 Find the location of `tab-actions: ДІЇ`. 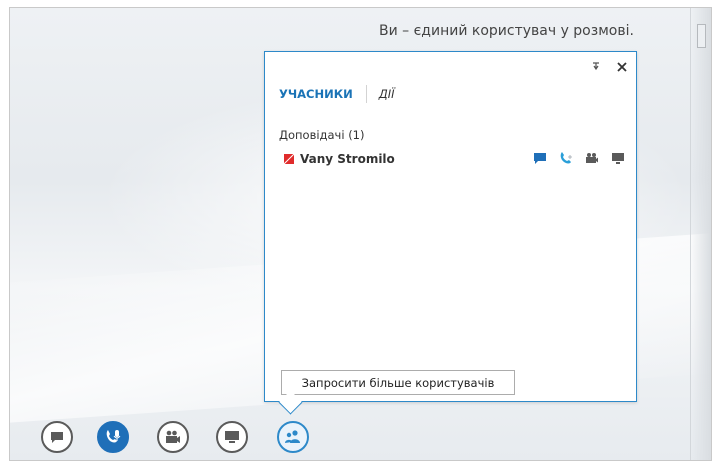

tab-actions: ДІЇ is located at coordinates (387, 94).